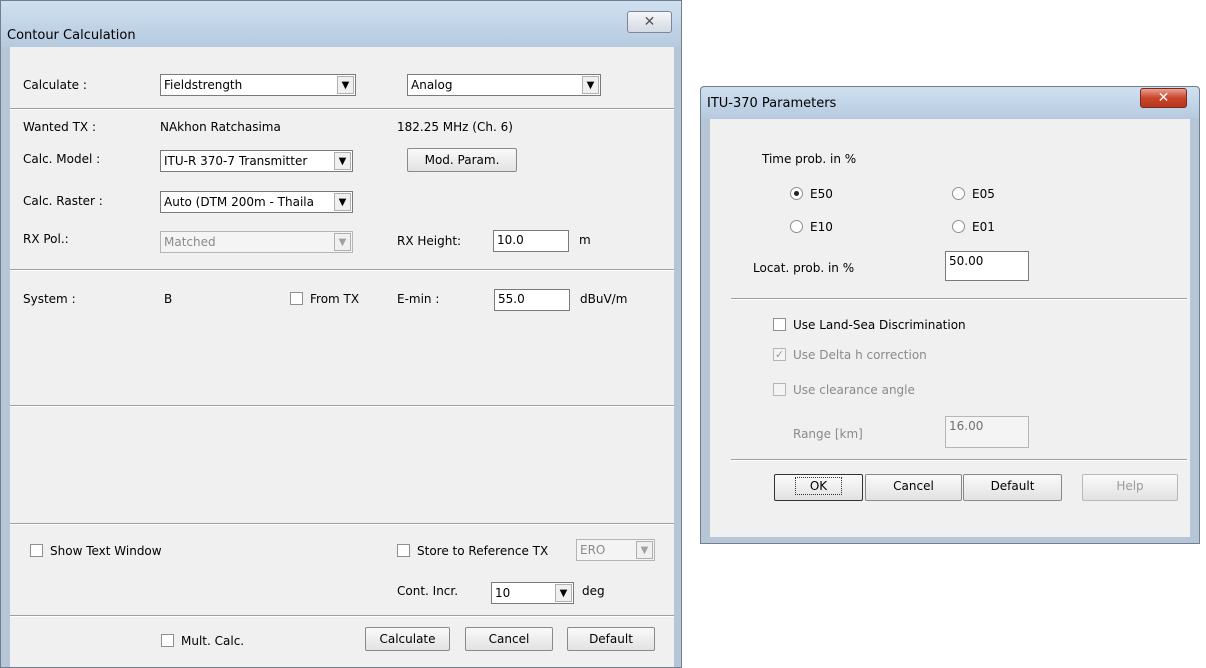 The height and width of the screenshot is (668, 1206). Describe the element at coordinates (168, 299) in the screenshot. I see `system-value: B` at that location.